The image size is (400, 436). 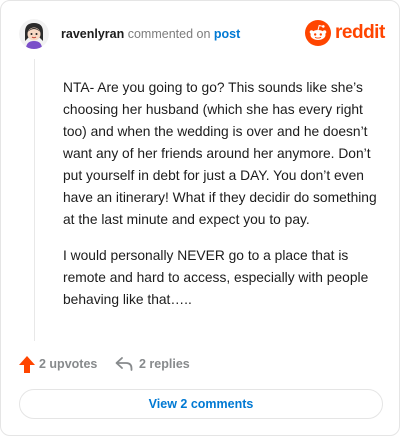 What do you see at coordinates (164, 364) in the screenshot?
I see `reply-count: 2 replies` at bounding box center [164, 364].